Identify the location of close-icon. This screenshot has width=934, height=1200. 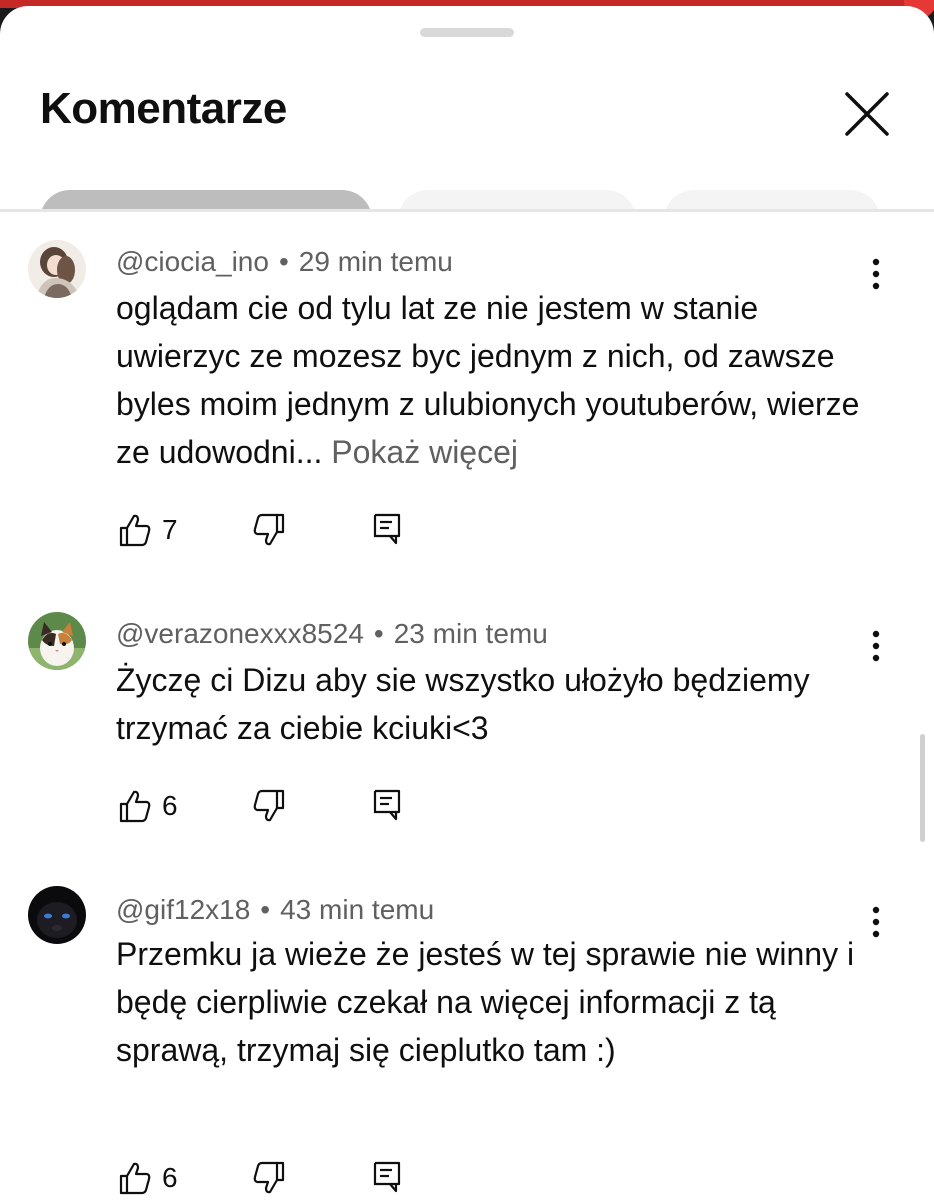
(867, 114).